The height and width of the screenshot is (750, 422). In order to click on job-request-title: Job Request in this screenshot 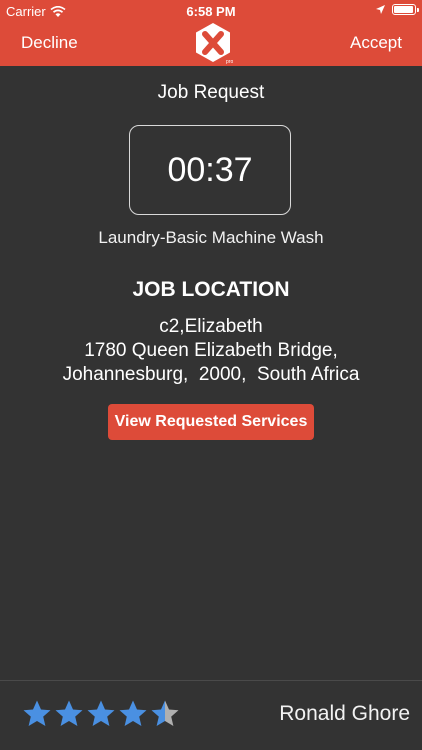, I will do `click(211, 92)`.